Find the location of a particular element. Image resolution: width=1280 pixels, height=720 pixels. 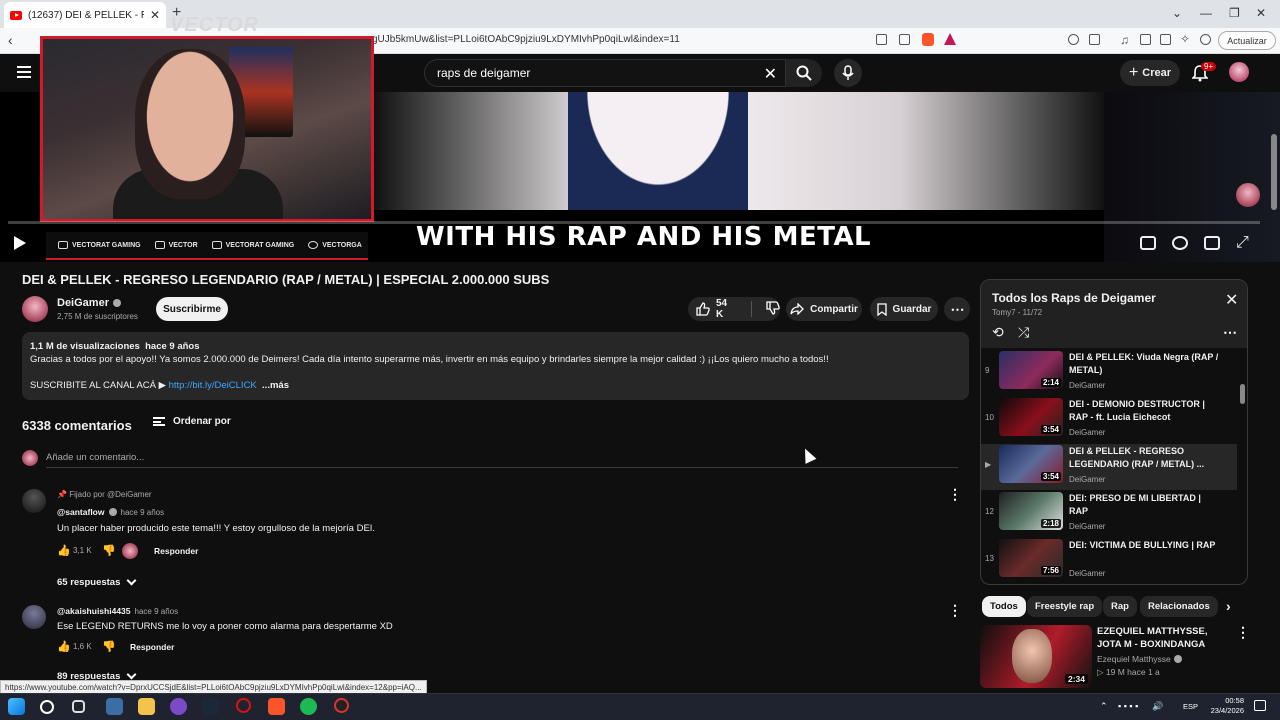

close-tab-icon: ✕ is located at coordinates (155, 15).